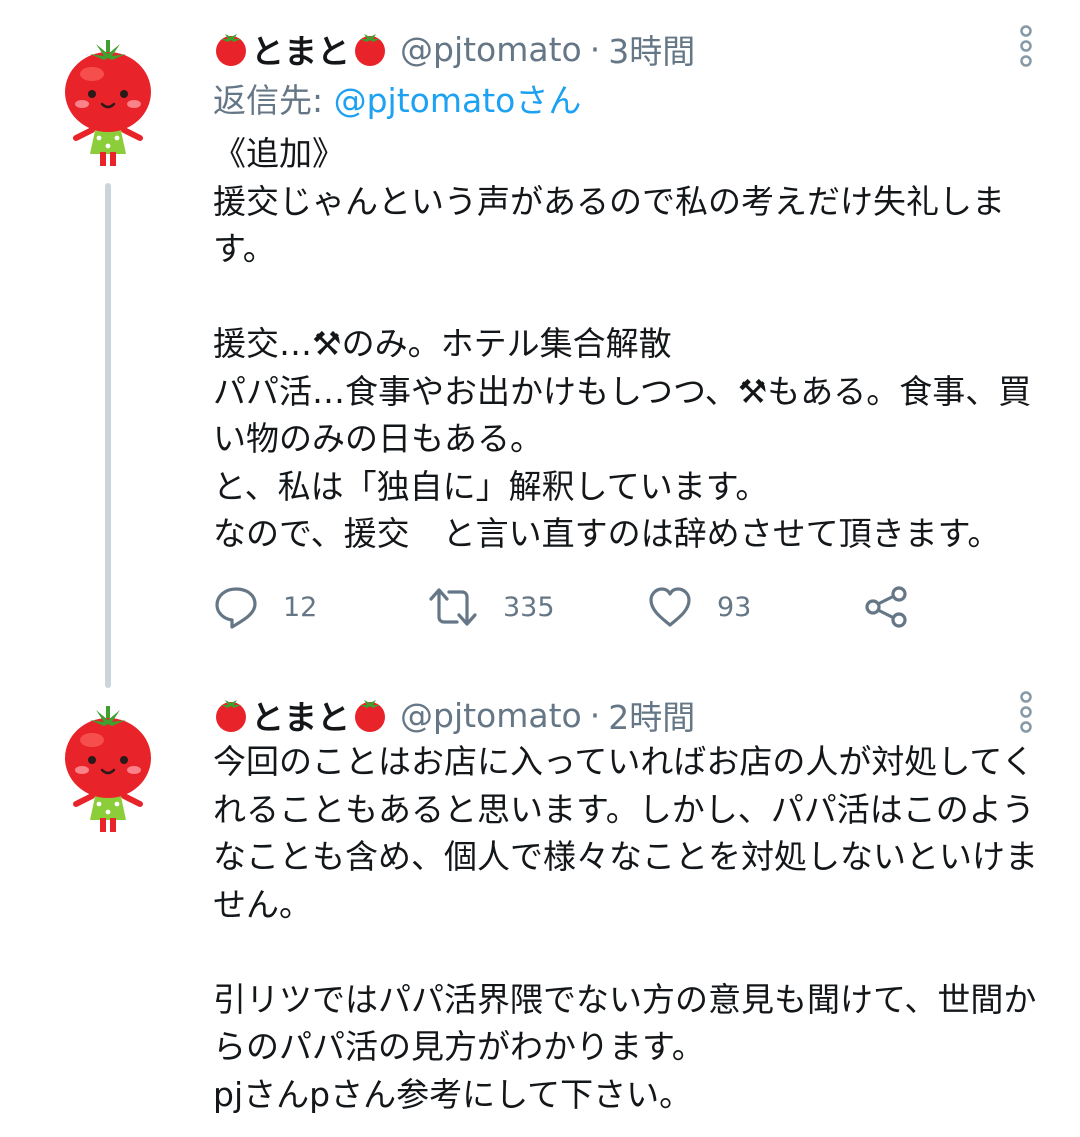 This screenshot has height=1137, width=1080. I want to click on tweet-actions: 12 335 93, so click(573, 607).